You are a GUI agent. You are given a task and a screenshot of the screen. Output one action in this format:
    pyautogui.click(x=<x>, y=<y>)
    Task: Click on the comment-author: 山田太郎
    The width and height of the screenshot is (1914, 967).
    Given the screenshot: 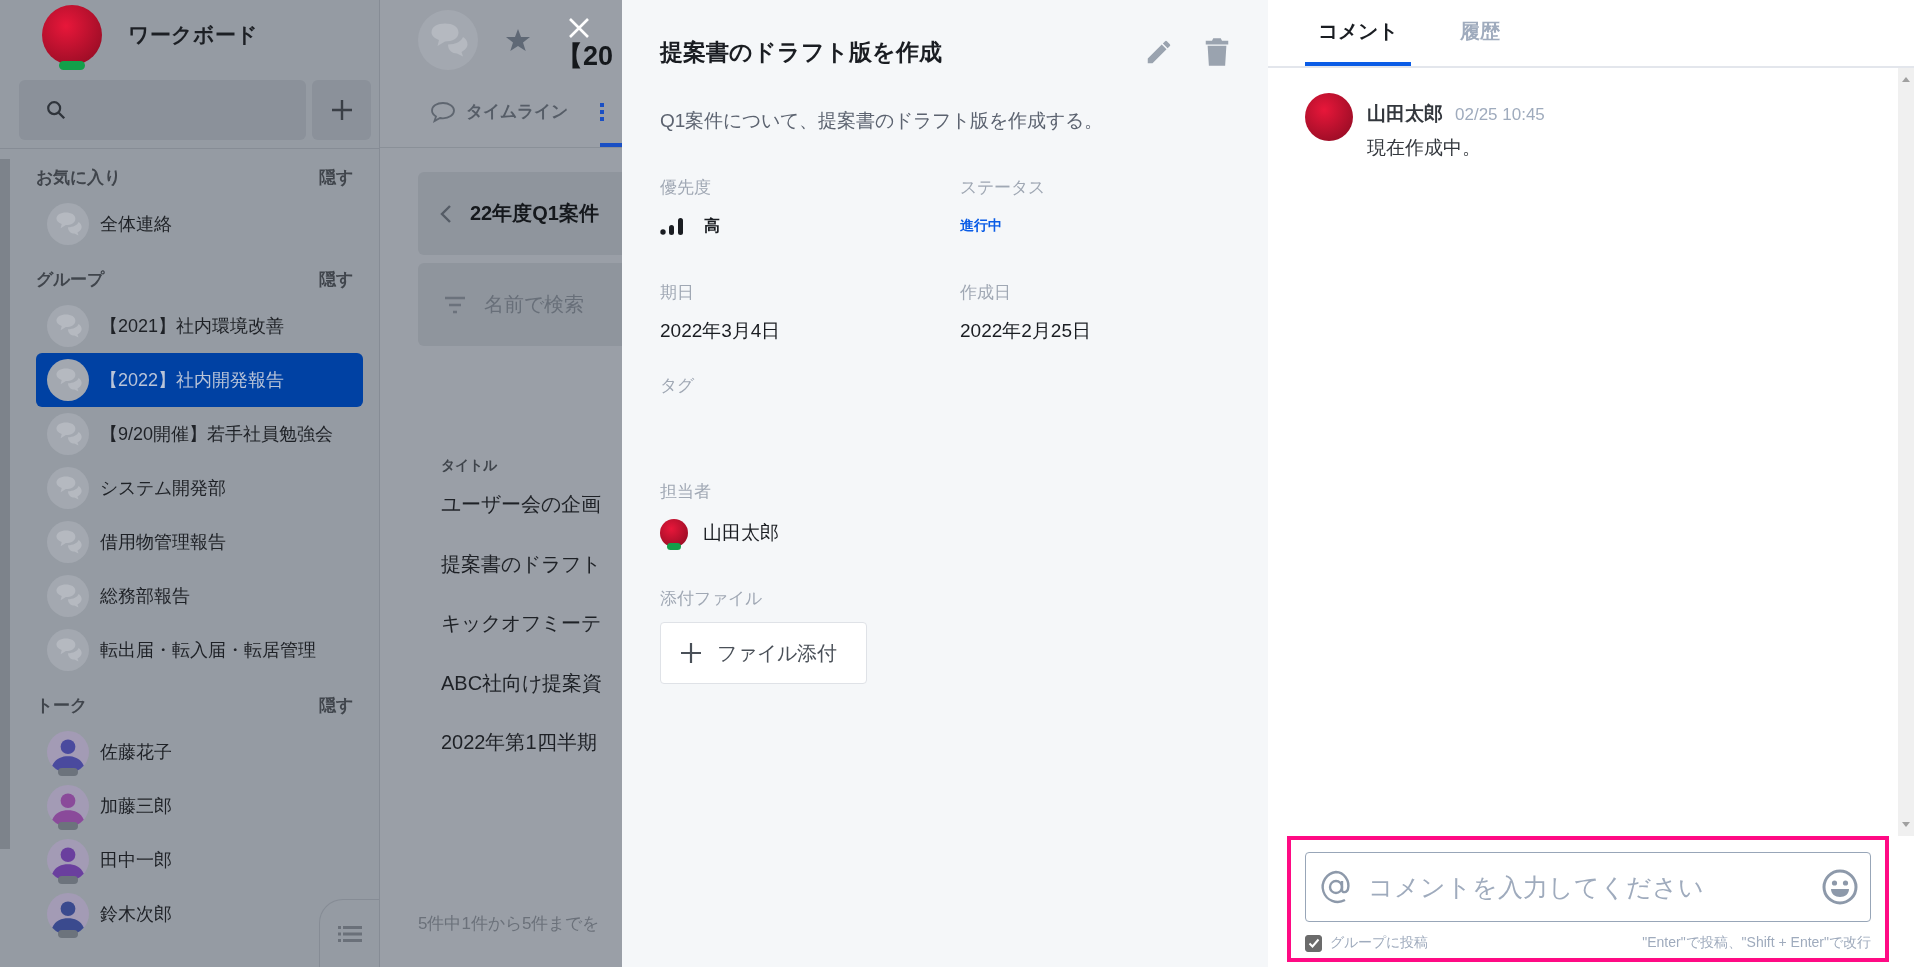 What is the action you would take?
    pyautogui.click(x=1405, y=114)
    